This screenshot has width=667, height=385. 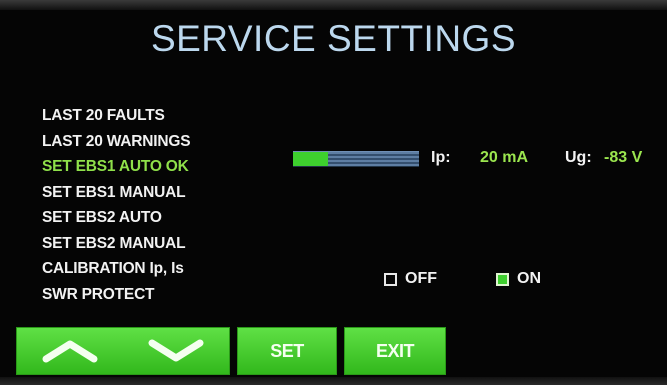 I want to click on menu-item-last-20-faults: LAST 20 FAULTS, so click(x=116, y=116).